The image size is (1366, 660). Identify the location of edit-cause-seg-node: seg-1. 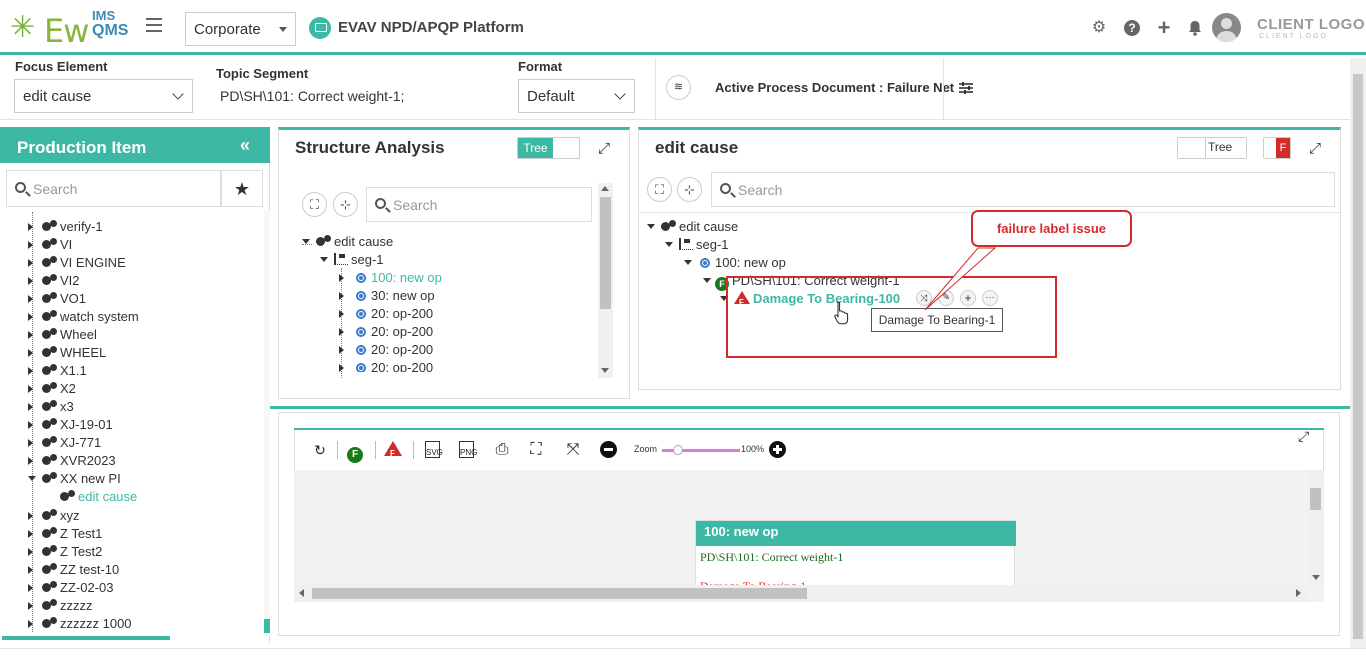
(697, 245).